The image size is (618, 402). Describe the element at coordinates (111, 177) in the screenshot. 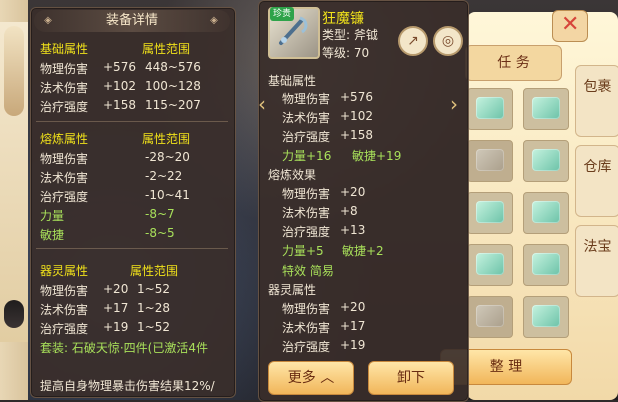

I see `smelt-row-magic: 法术伤害 -2~22` at that location.